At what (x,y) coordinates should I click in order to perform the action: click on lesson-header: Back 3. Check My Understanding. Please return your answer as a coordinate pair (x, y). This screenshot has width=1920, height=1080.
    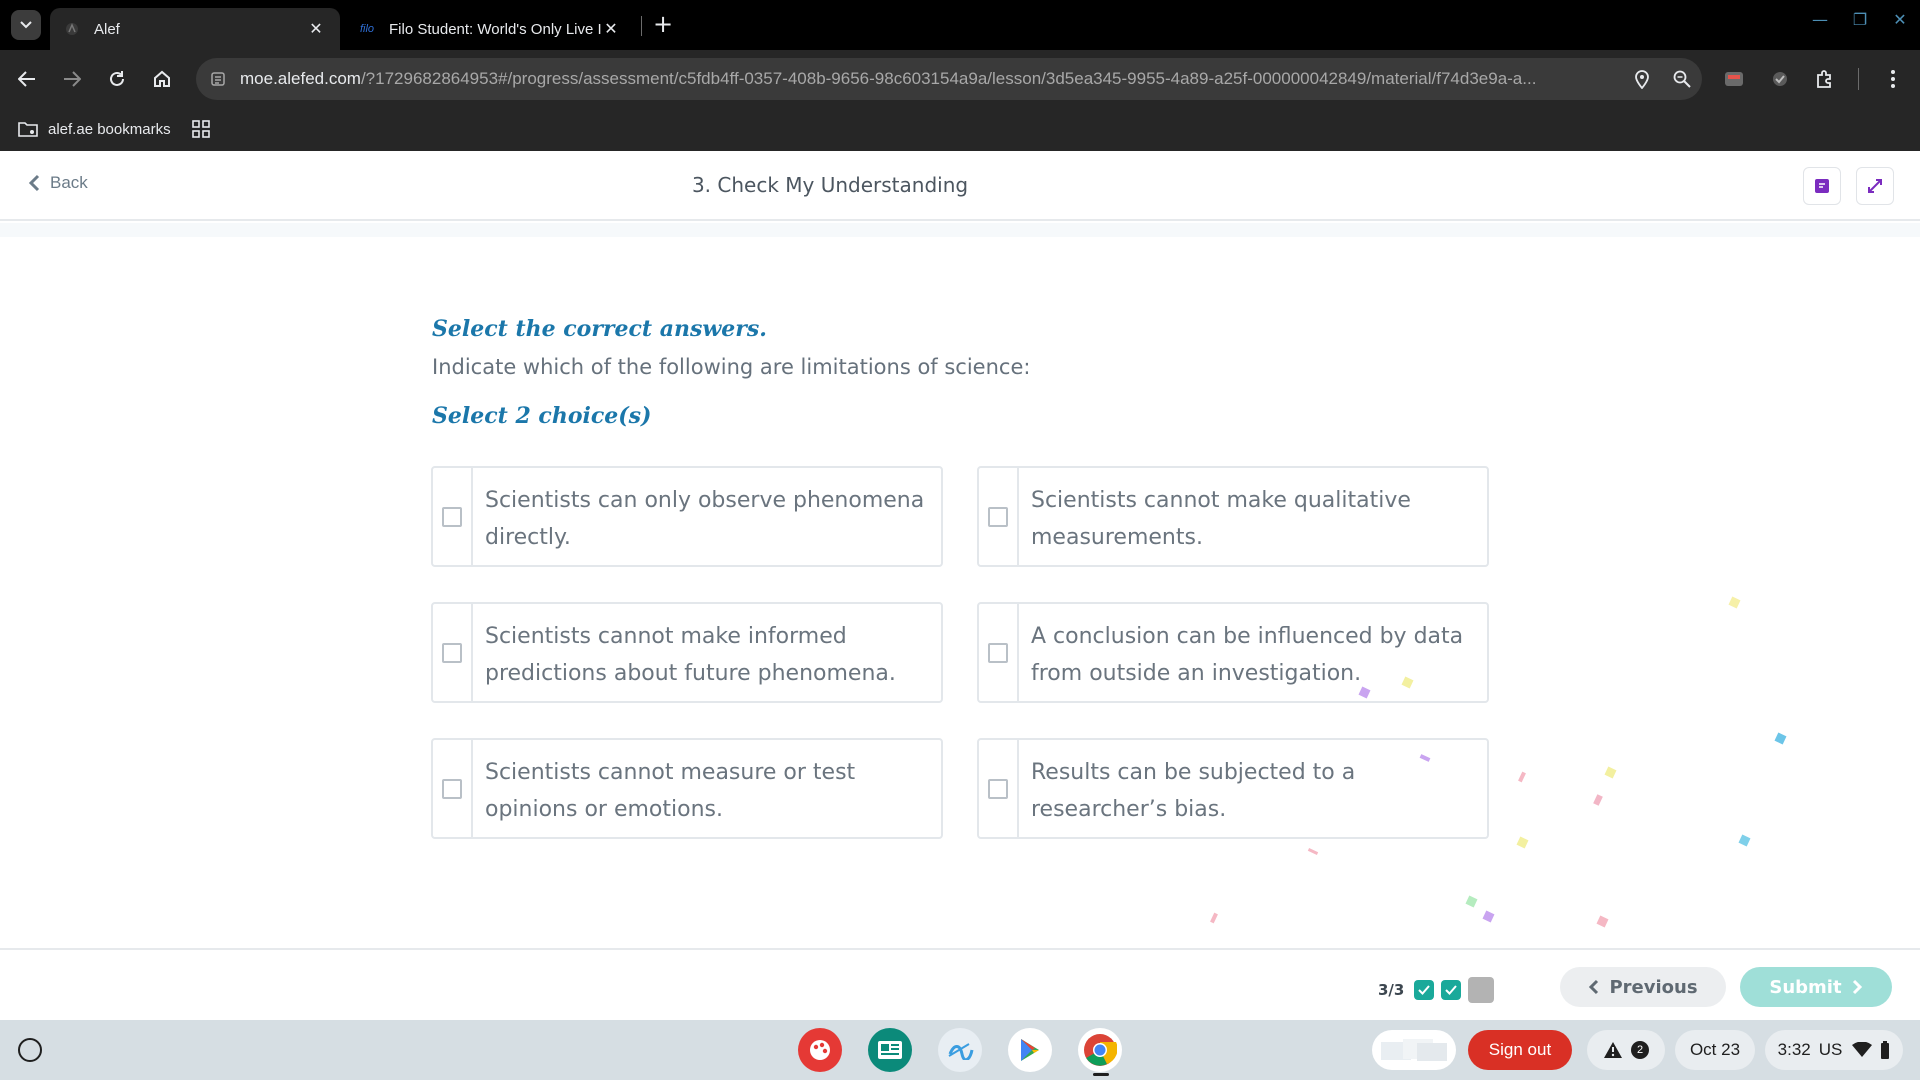
    Looking at the image, I should click on (960, 186).